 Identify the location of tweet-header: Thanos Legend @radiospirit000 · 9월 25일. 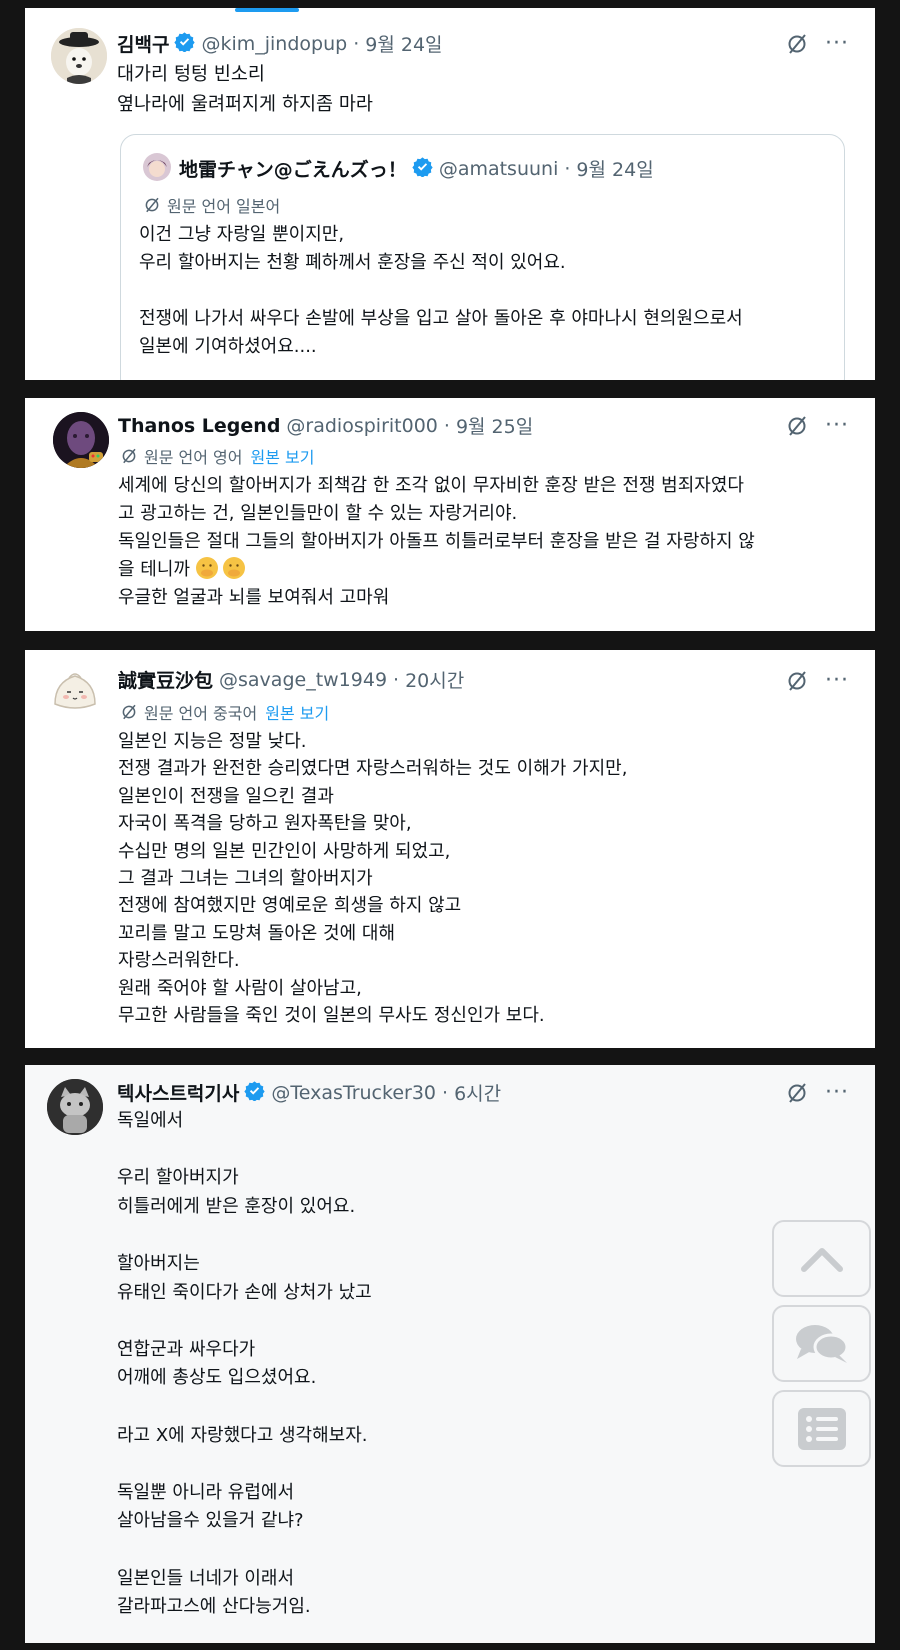
(325, 425).